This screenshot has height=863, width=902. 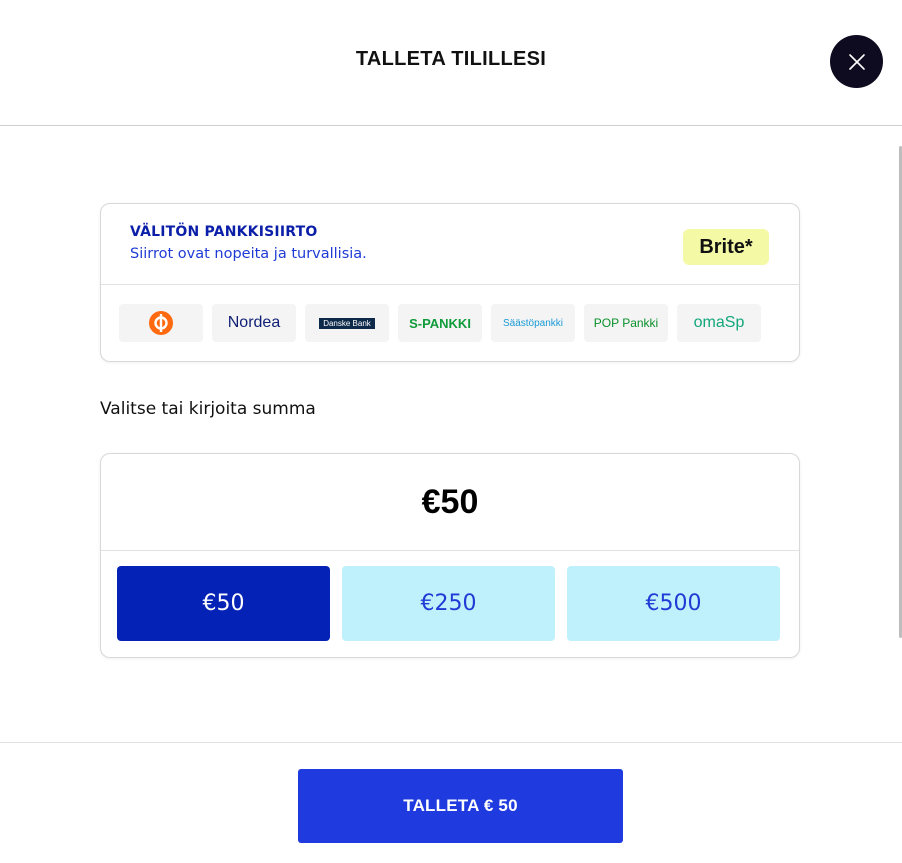 What do you see at coordinates (460, 806) in the screenshot?
I see `deposit-button: TALLETA € 50` at bounding box center [460, 806].